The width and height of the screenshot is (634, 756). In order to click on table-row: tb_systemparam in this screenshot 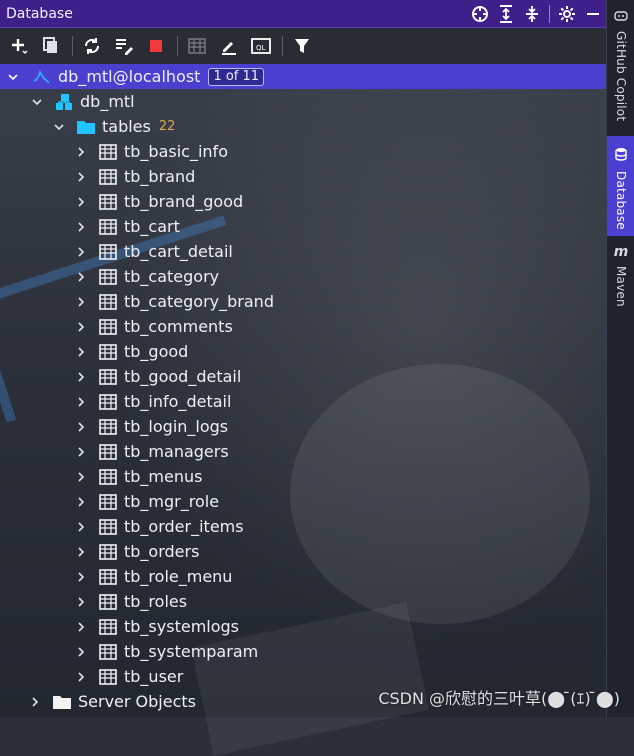, I will do `click(303, 651)`.